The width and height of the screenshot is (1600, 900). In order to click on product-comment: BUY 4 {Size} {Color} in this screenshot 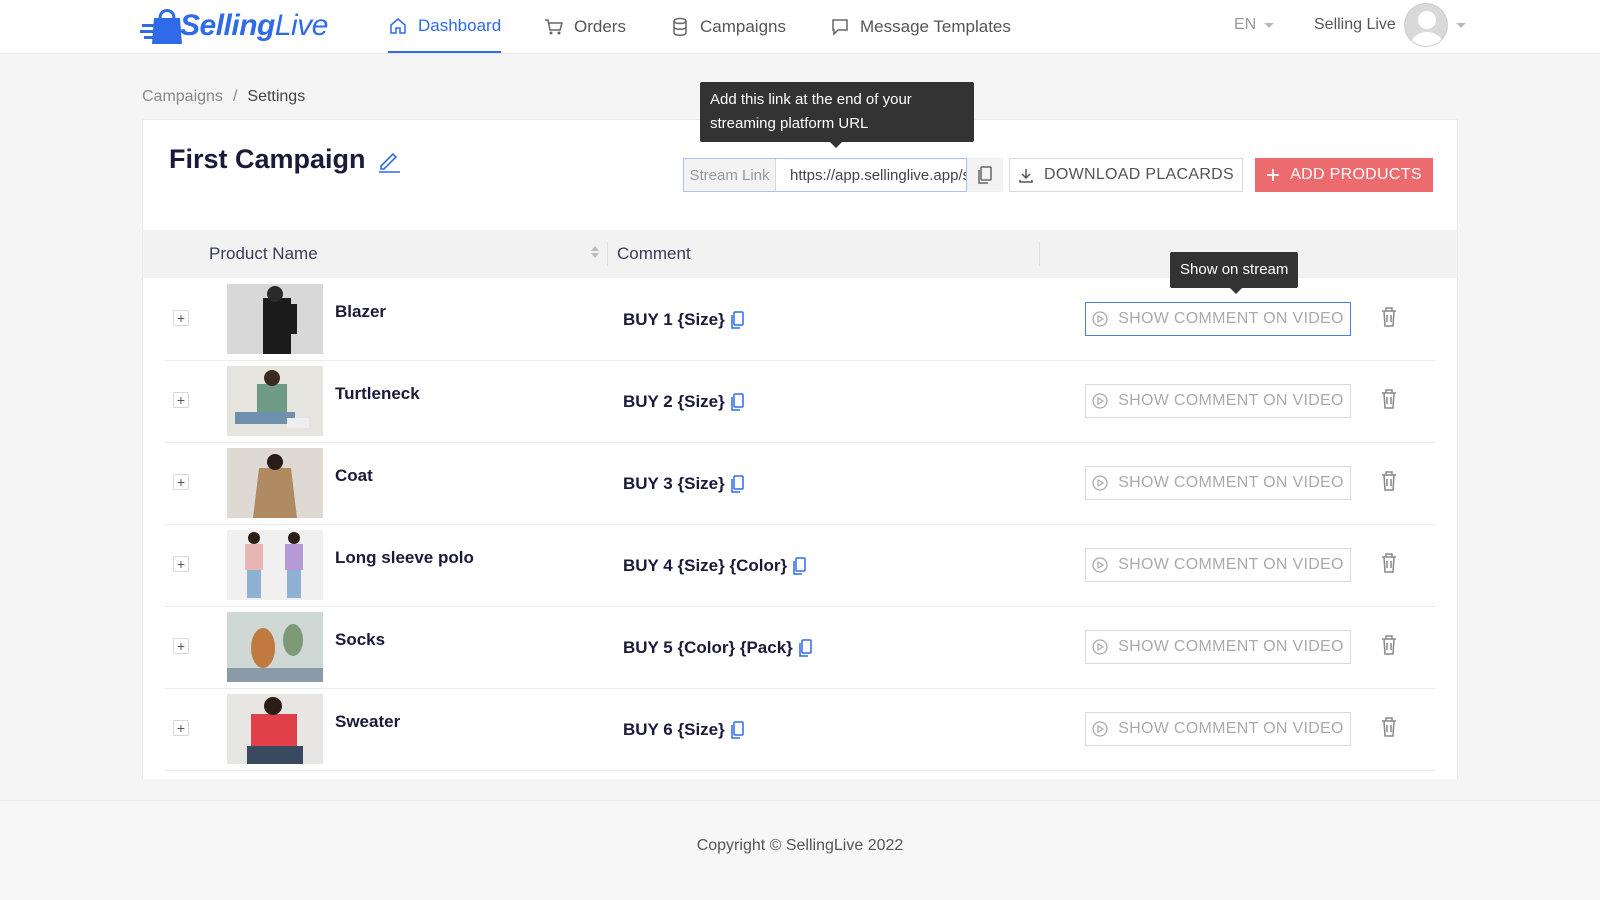, I will do `click(715, 566)`.